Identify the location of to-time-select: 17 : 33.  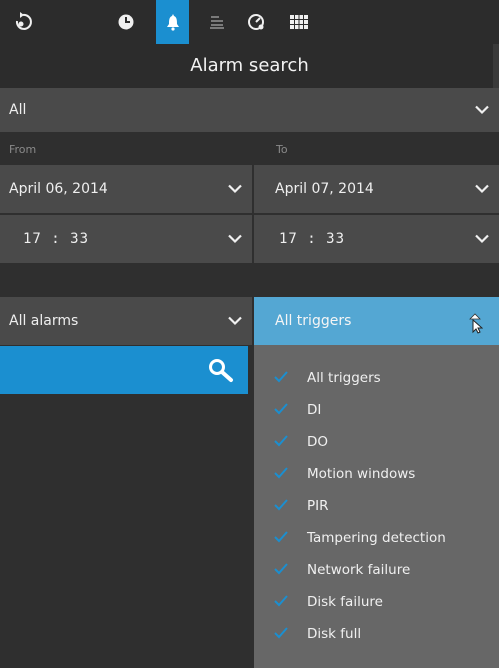
(376, 239).